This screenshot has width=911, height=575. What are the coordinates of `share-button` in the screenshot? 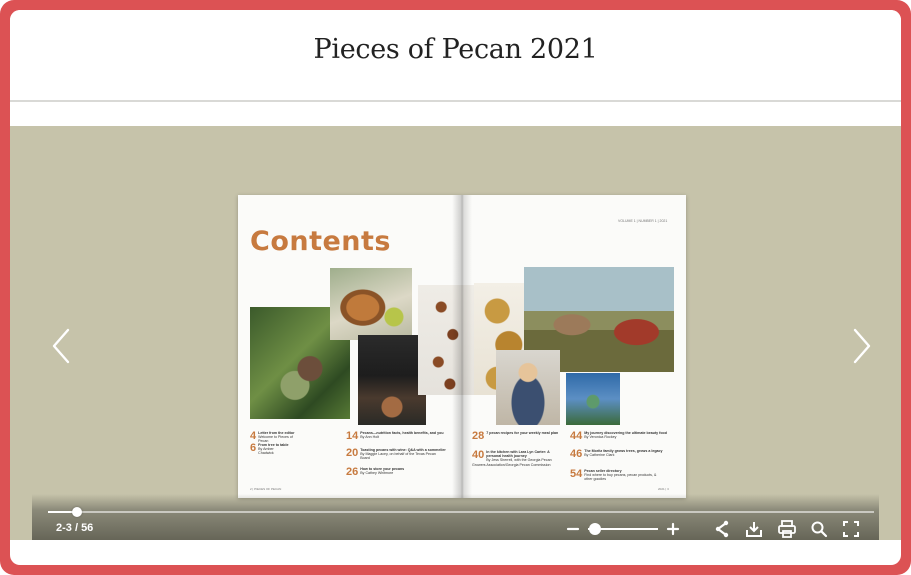 It's located at (722, 529).